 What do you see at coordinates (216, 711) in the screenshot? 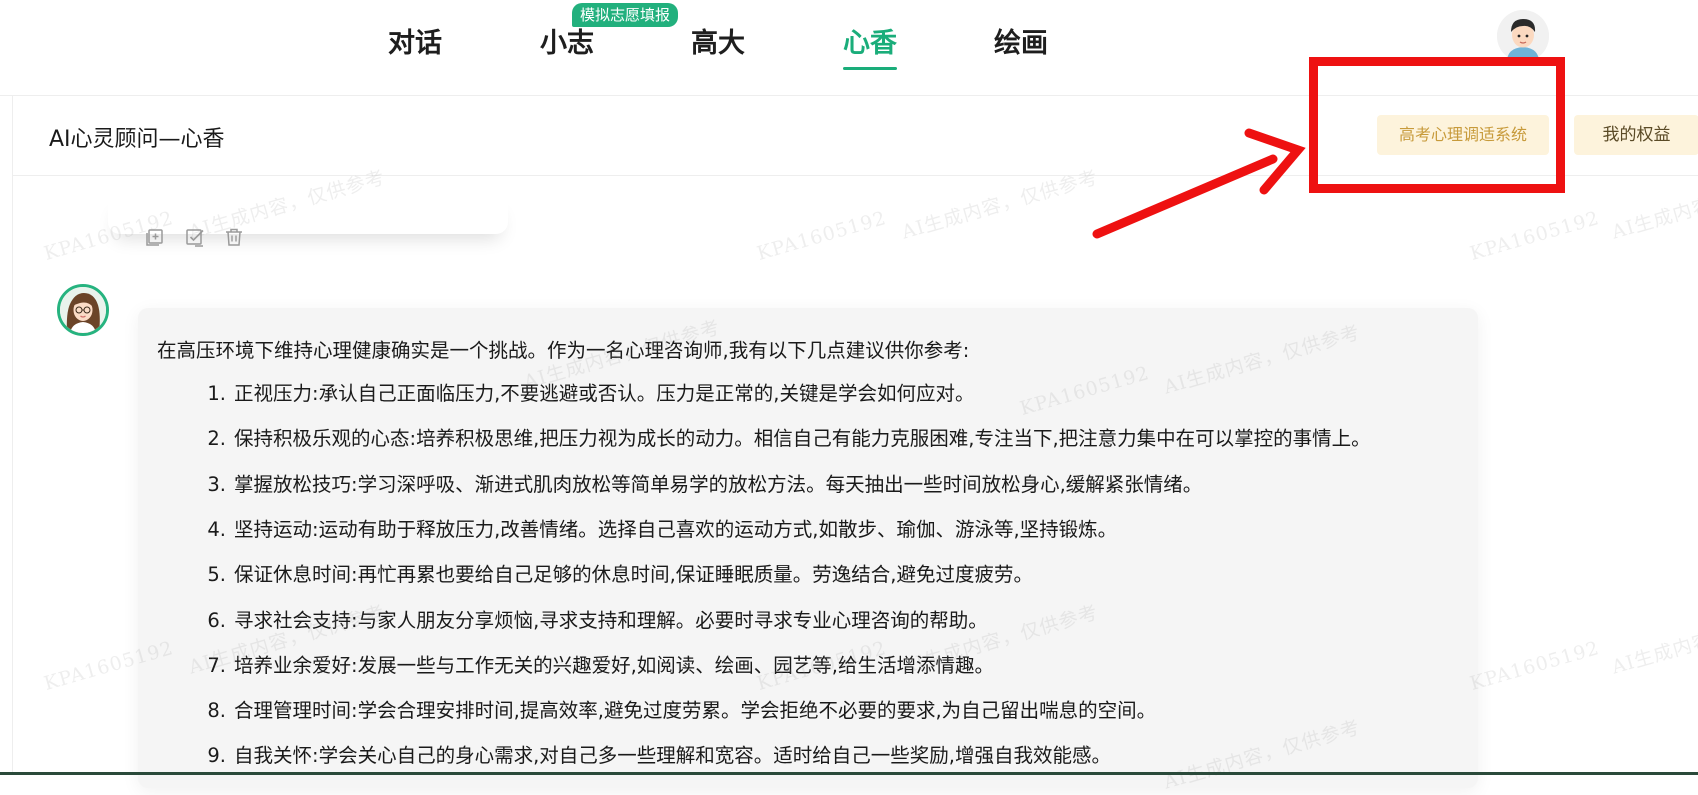
I see `tip-number: 8.` at bounding box center [216, 711].